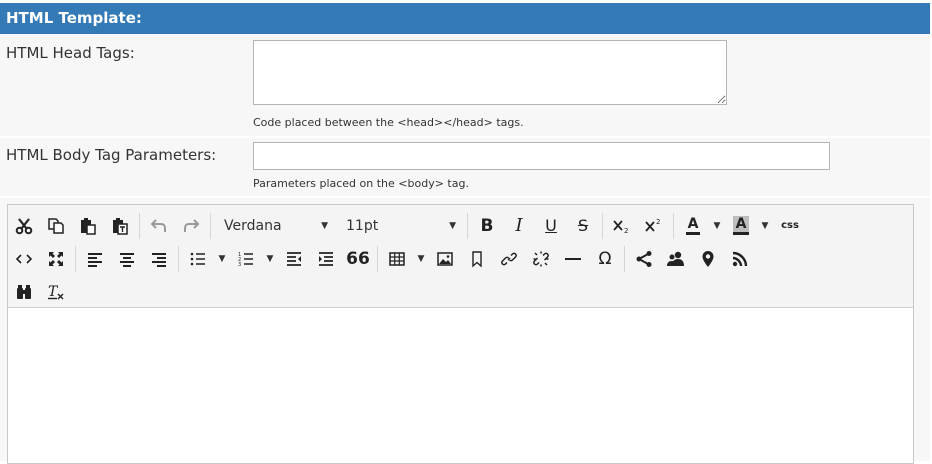  I want to click on body-params-hint: Parameters placed on the <body> tag., so click(361, 183).